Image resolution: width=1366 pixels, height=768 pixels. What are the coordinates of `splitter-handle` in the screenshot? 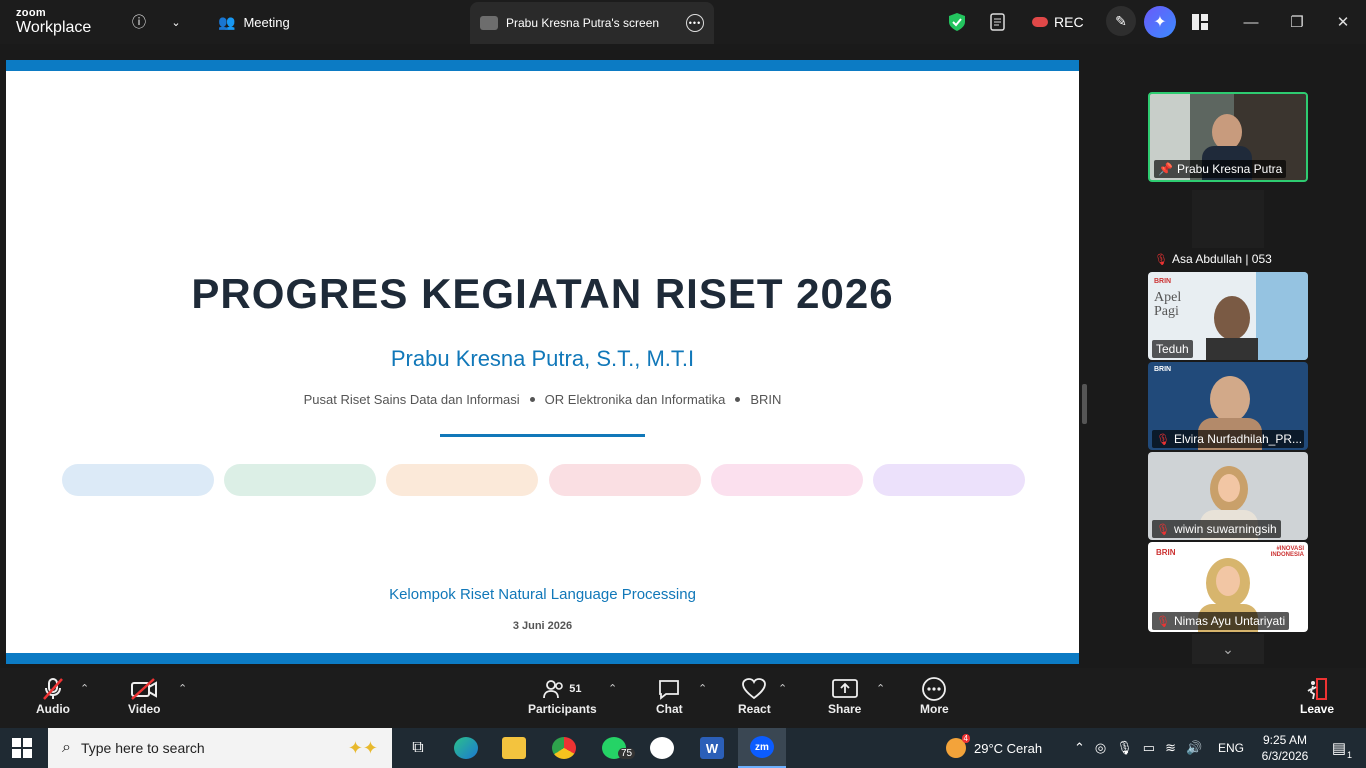 It's located at (1084, 404).